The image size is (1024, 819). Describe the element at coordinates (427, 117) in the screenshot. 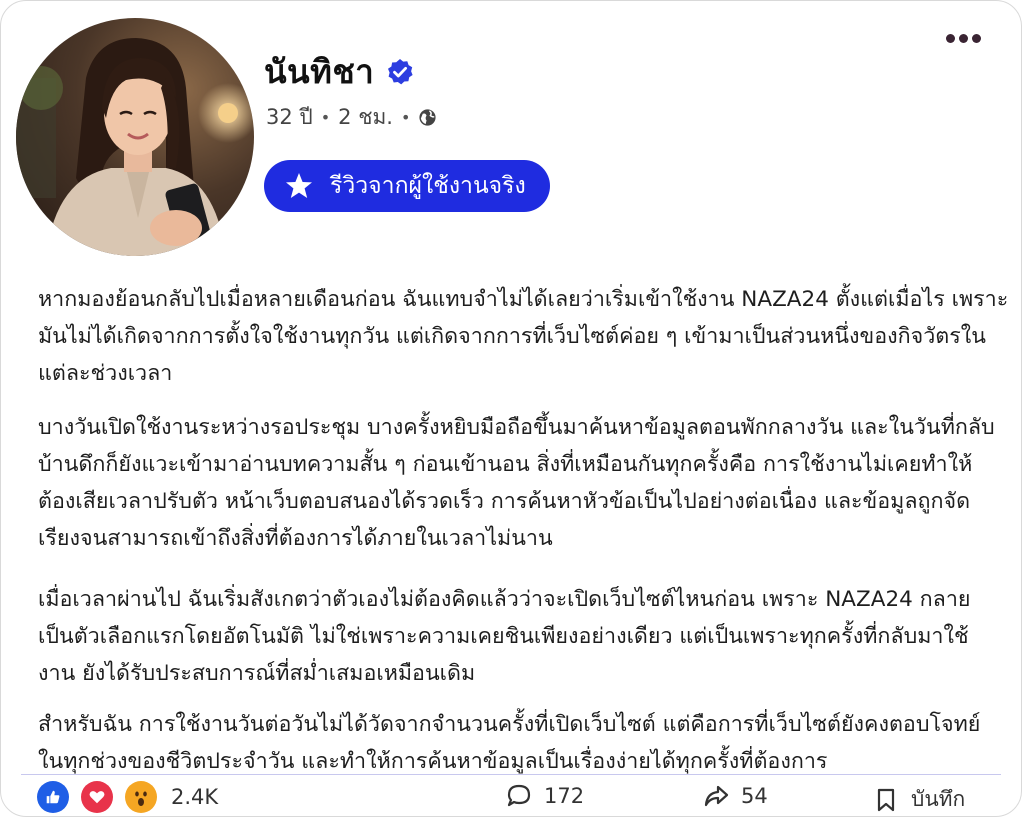

I see `globe-icon` at that location.